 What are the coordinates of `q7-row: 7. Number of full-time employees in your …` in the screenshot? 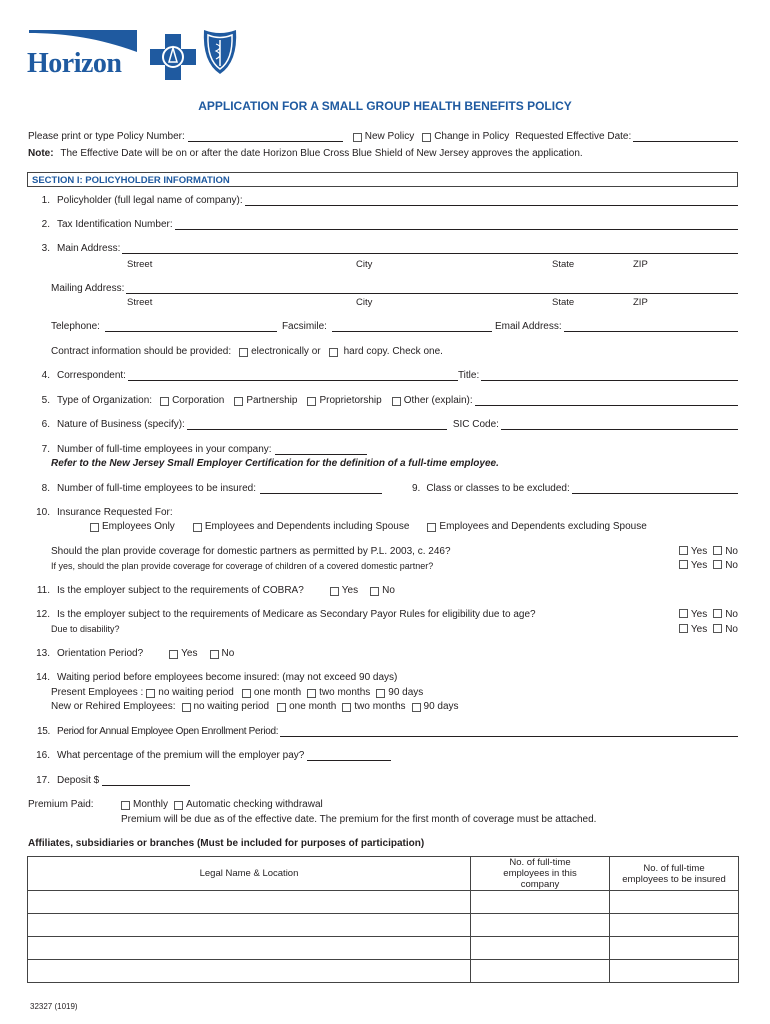 It's located at (399, 449).